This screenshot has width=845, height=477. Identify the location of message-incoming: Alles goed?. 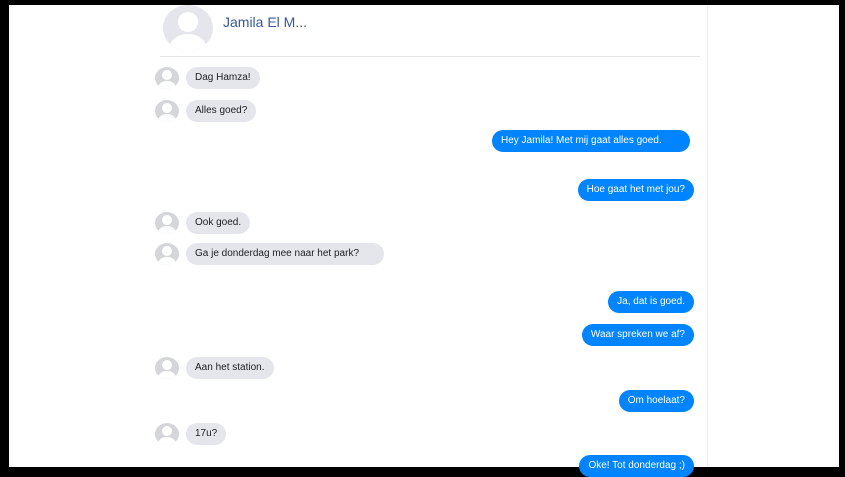
(206, 111).